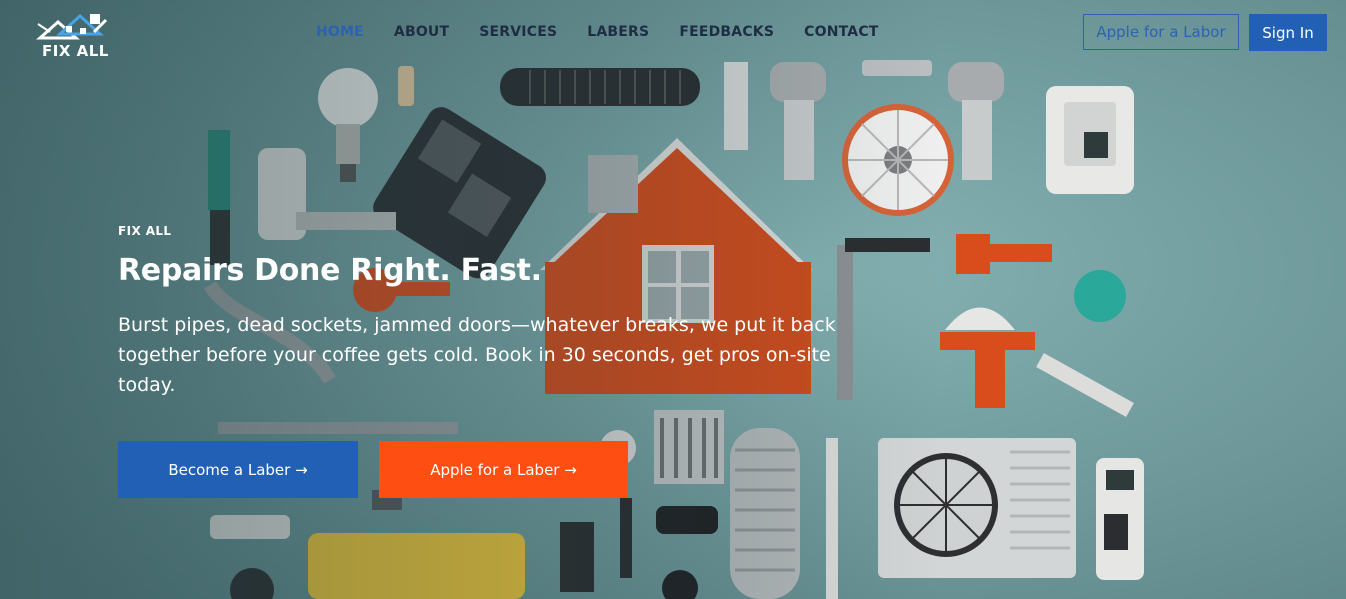 This screenshot has width=1346, height=599. Describe the element at coordinates (898, 160) in the screenshot. I see `fan` at that location.